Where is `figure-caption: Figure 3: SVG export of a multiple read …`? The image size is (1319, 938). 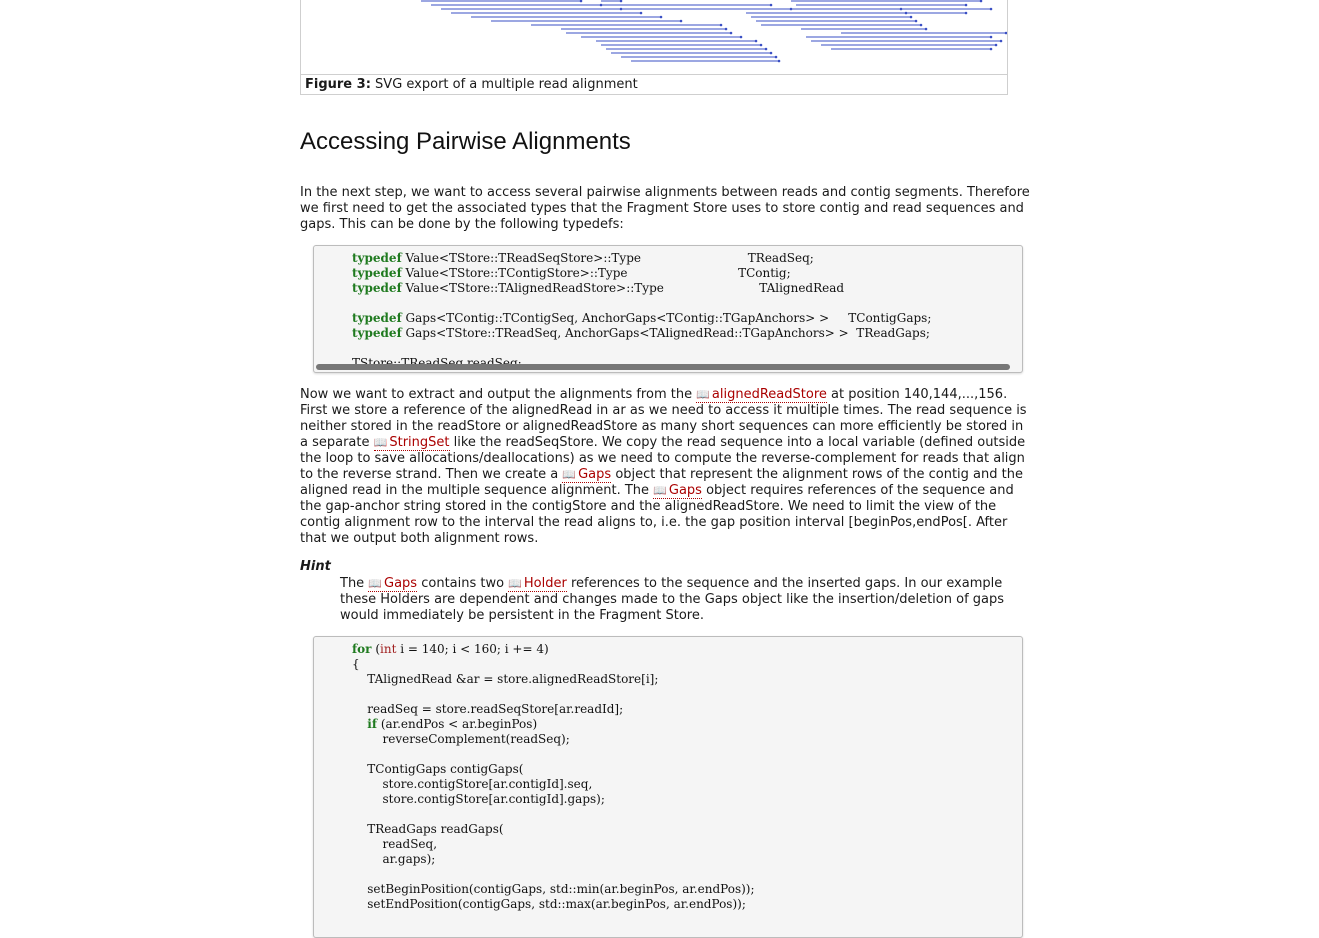 figure-caption: Figure 3: SVG export of a multiple read … is located at coordinates (654, 84).